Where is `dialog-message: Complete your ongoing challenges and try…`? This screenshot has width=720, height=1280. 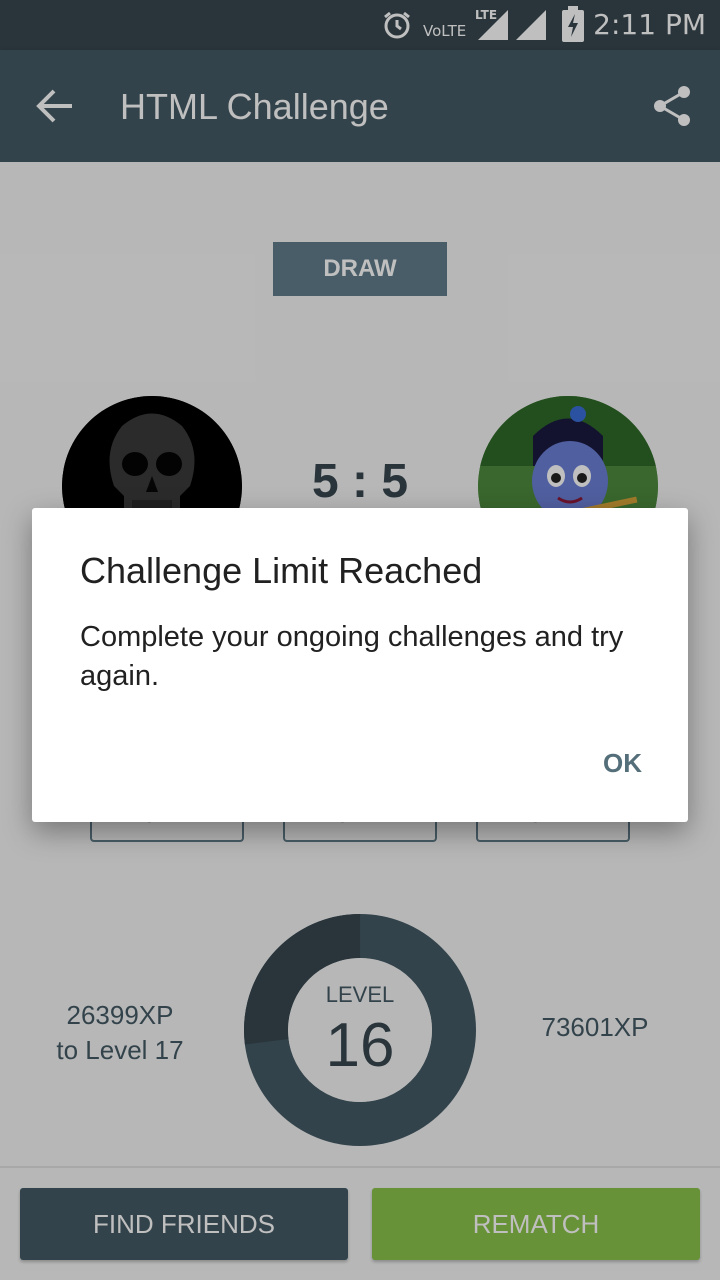 dialog-message: Complete your ongoing challenges and try… is located at coordinates (352, 656).